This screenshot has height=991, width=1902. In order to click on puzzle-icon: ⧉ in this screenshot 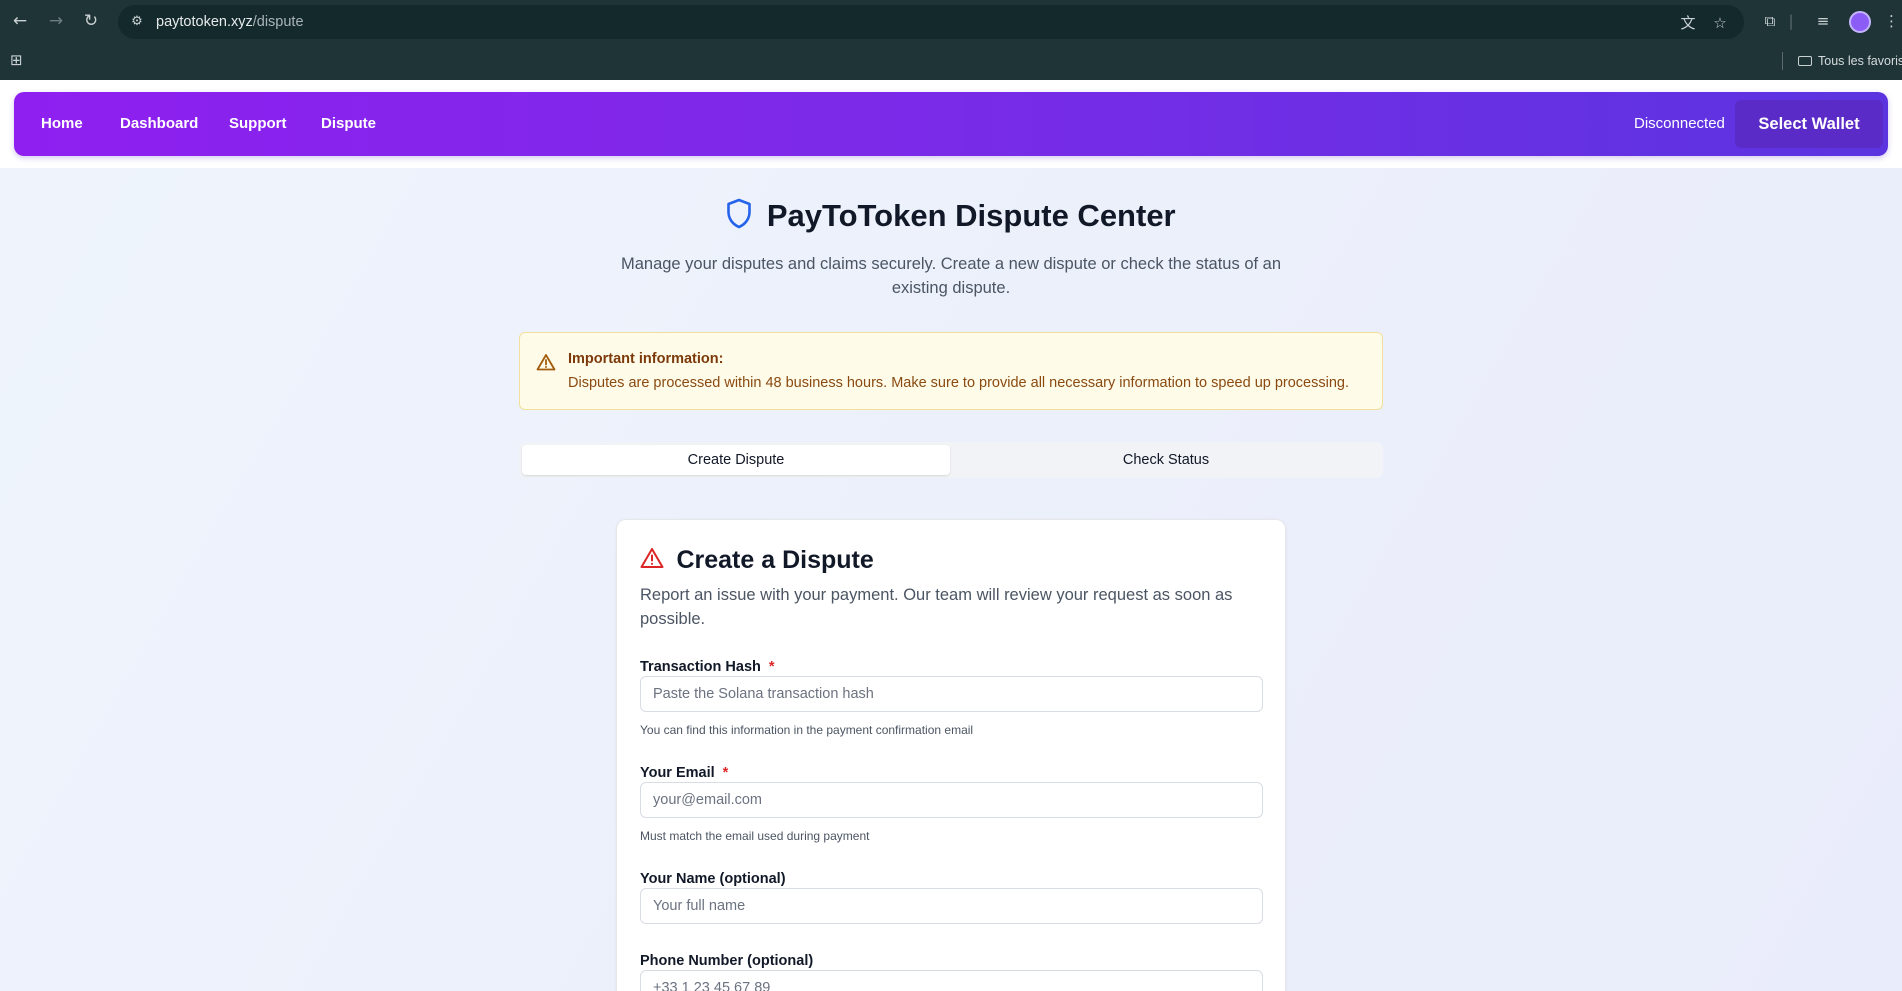, I will do `click(1770, 21)`.